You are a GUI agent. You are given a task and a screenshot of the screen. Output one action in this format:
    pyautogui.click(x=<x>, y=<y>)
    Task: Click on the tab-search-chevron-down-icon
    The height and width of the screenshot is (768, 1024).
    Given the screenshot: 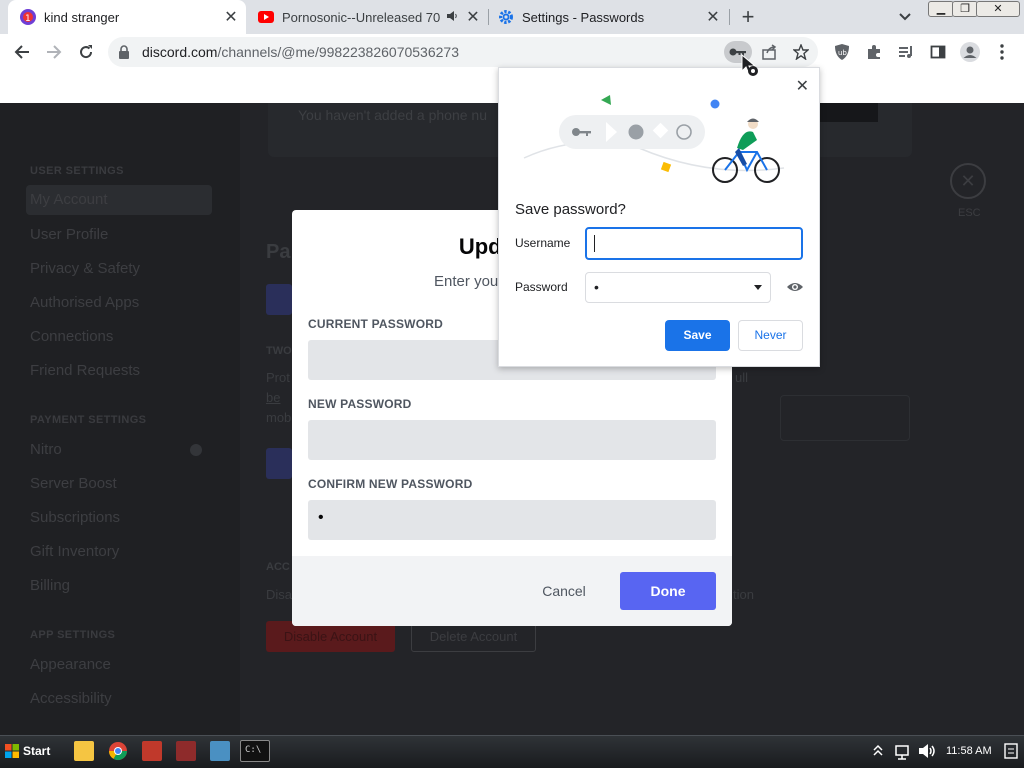 What is the action you would take?
    pyautogui.click(x=905, y=17)
    